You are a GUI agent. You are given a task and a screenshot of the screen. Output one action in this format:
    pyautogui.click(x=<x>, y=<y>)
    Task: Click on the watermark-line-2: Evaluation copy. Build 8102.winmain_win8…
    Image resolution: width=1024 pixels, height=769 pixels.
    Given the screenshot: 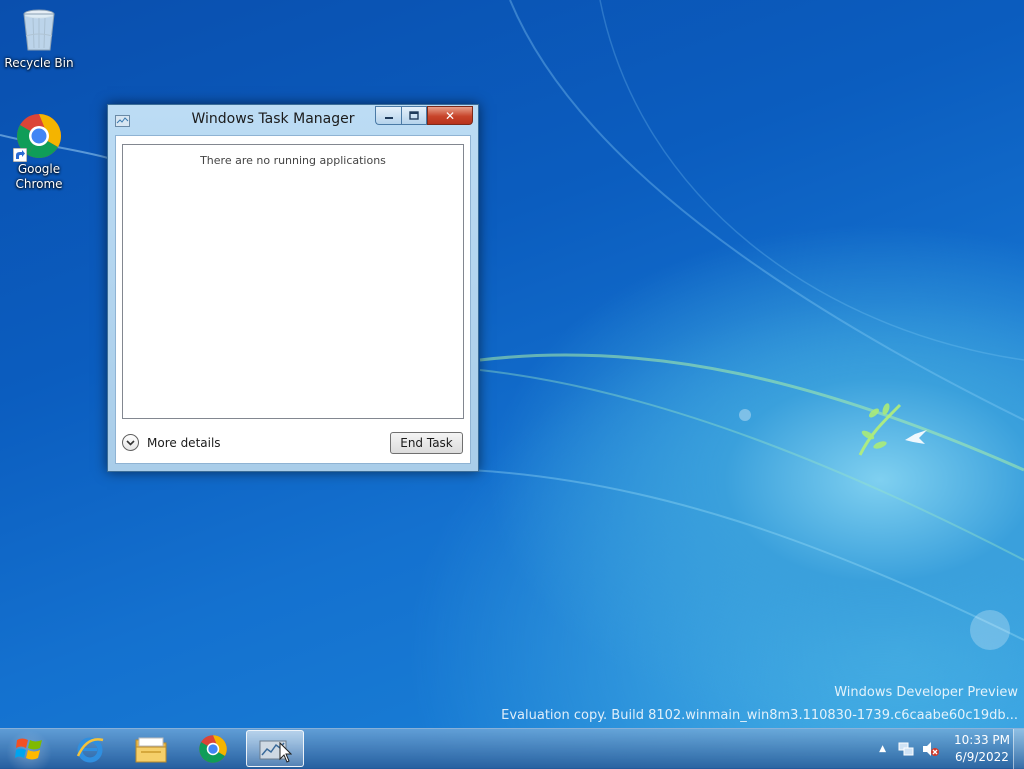 What is the action you would take?
    pyautogui.click(x=759, y=715)
    